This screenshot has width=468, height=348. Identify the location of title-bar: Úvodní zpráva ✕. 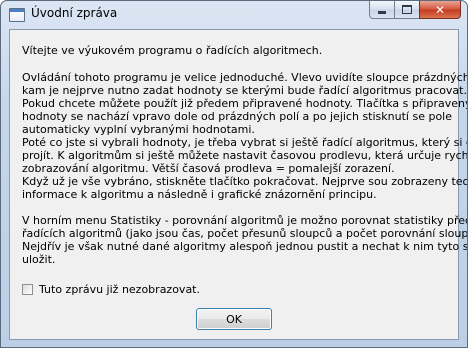
(234, 15).